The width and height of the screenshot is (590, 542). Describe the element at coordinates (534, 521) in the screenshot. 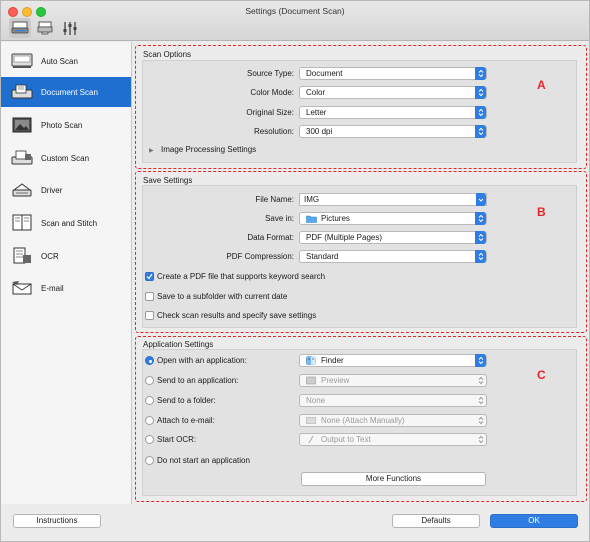

I see `ok-button: OK` at that location.